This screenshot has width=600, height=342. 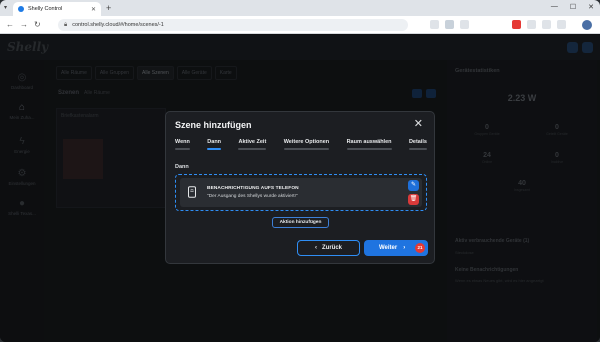 I want to click on step-raum-auswaehlen: Raum auswählen, so click(x=369, y=144).